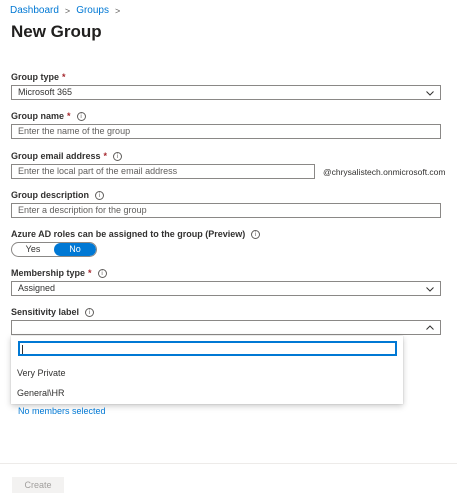 The height and width of the screenshot is (501, 457). I want to click on group-type-label: Group type *, so click(38, 77).